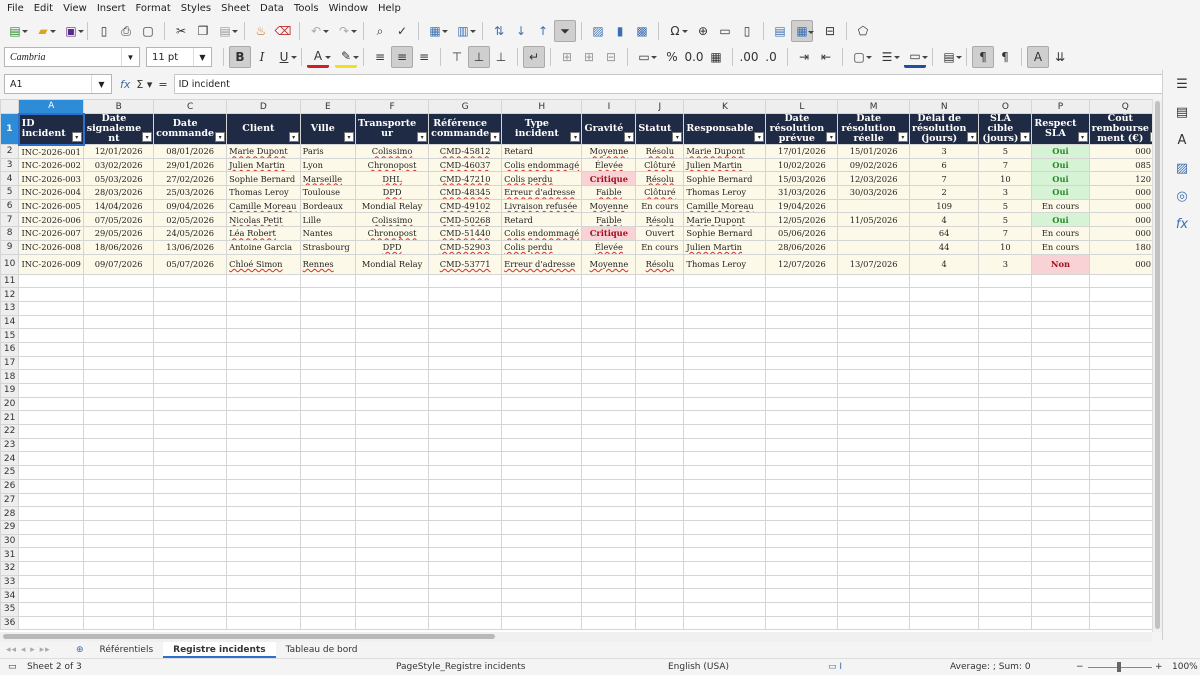  Describe the element at coordinates (542, 165) in the screenshot. I see `table-cell: Colis endommagé` at that location.